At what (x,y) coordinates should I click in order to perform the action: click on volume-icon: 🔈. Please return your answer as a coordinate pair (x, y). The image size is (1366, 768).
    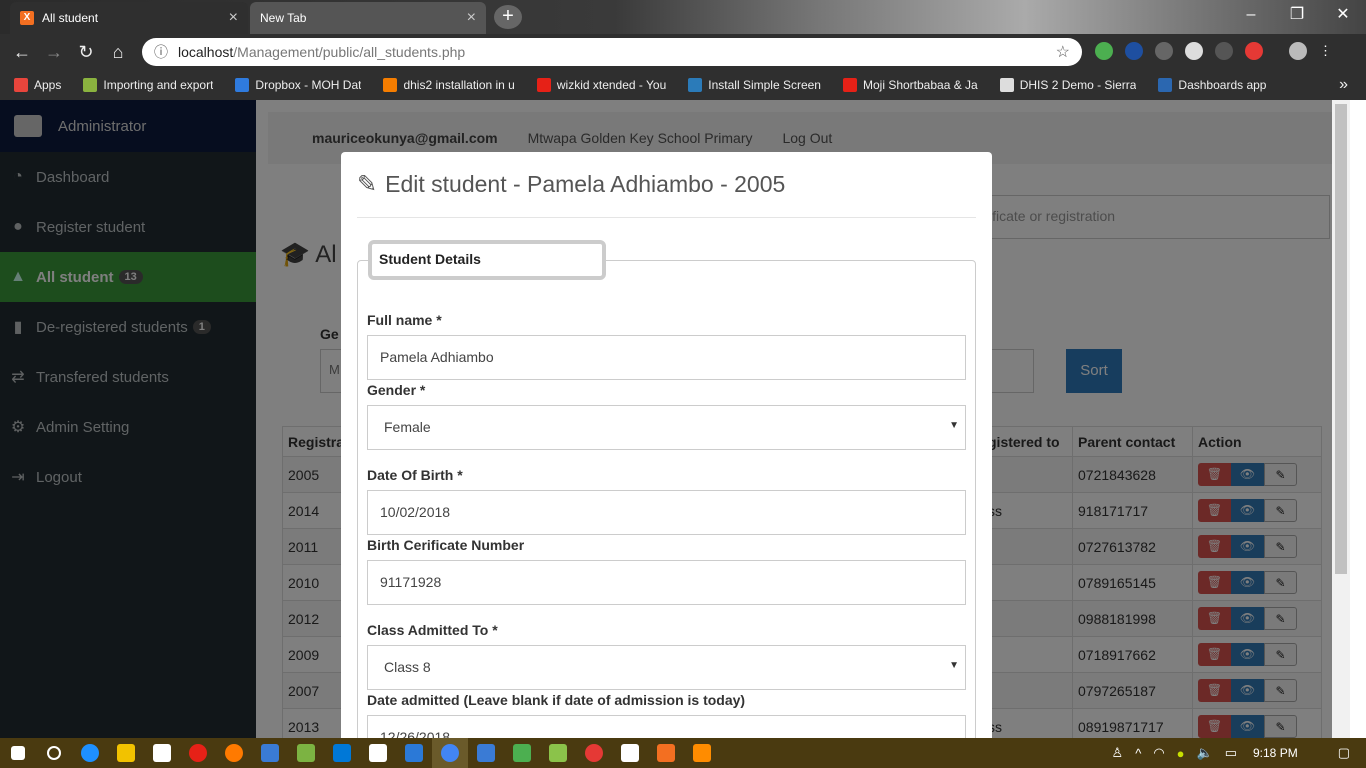
    Looking at the image, I should click on (1205, 753).